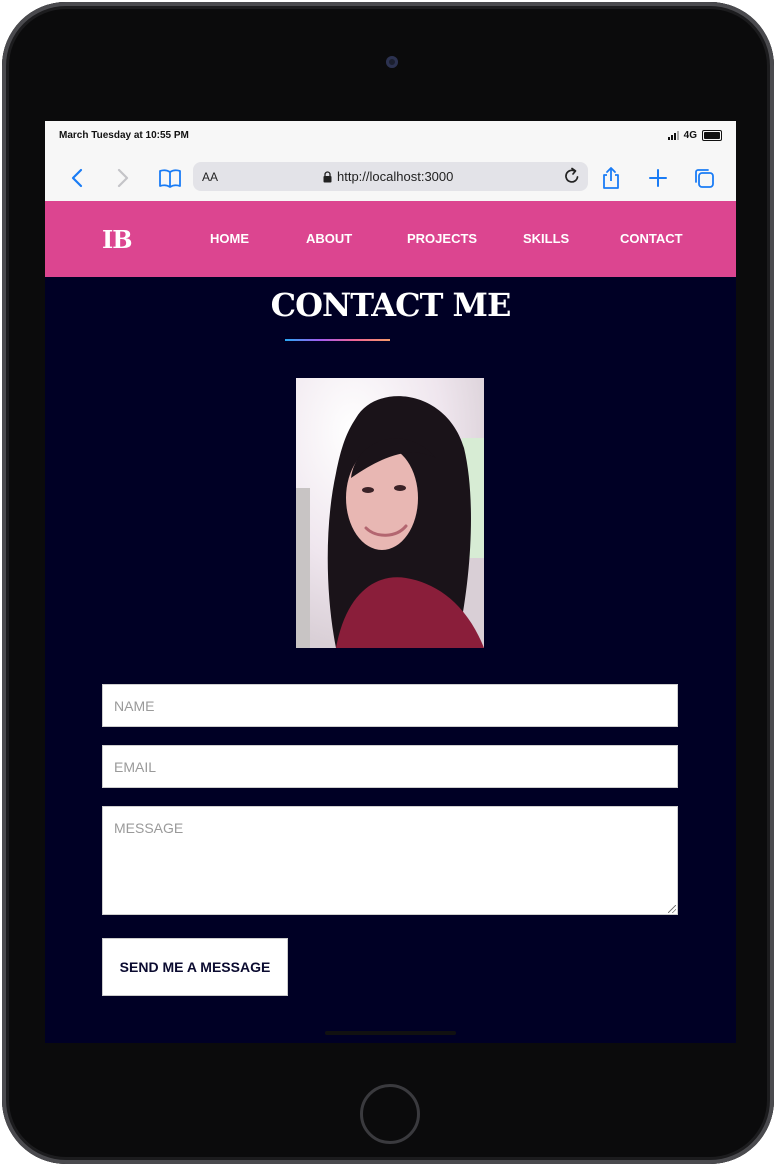  What do you see at coordinates (442, 238) in the screenshot?
I see `nav-projects: PROJECTS` at bounding box center [442, 238].